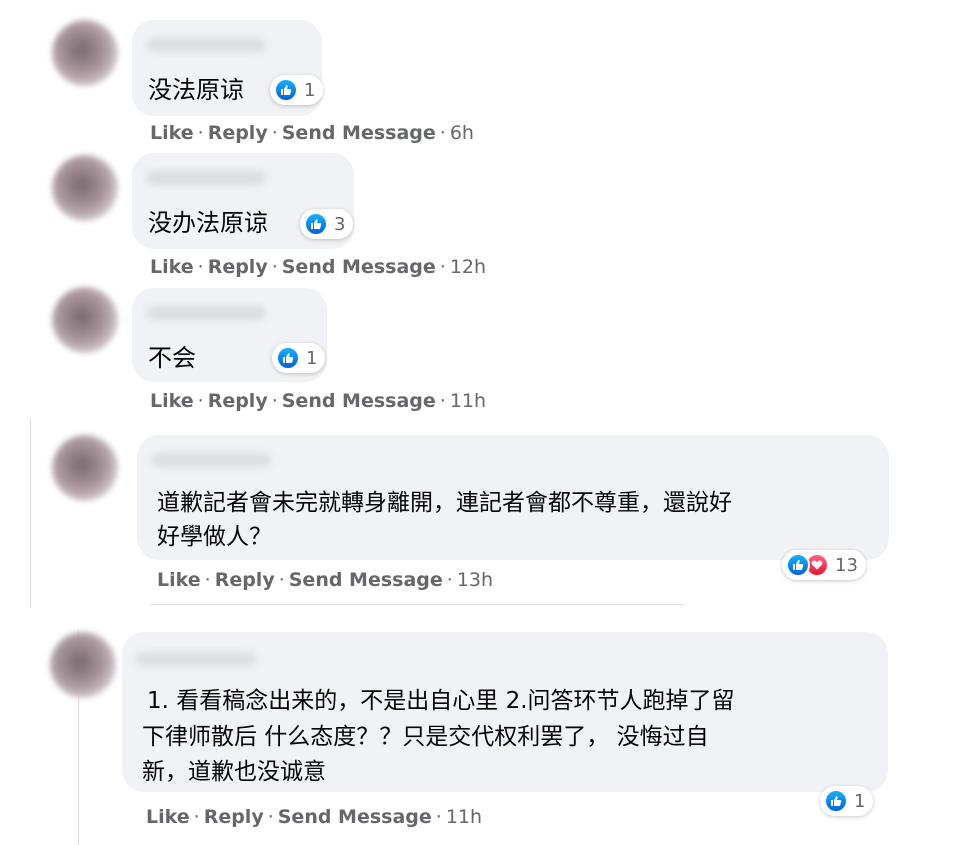  I want to click on reaction-count: 13, so click(846, 565).